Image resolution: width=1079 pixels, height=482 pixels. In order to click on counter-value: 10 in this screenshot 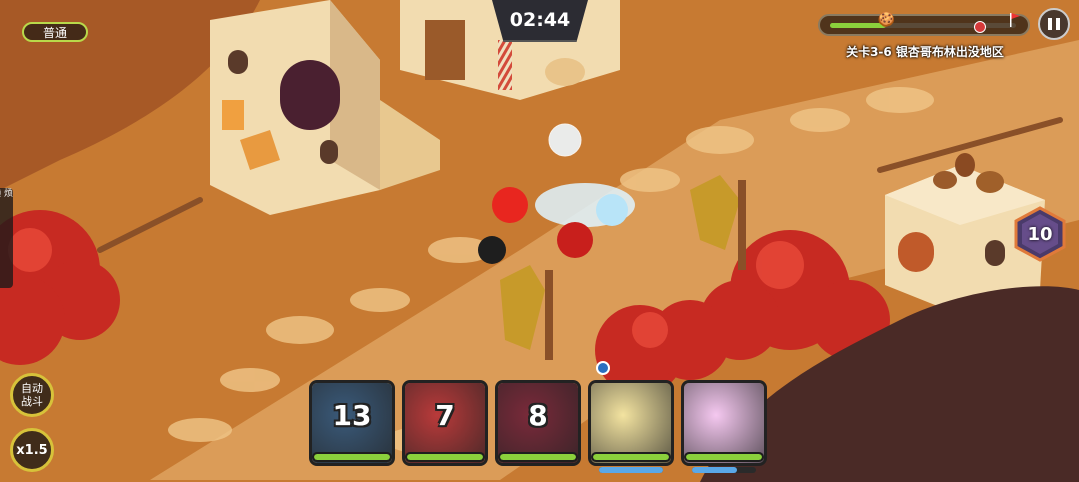, I will do `click(1040, 234)`.